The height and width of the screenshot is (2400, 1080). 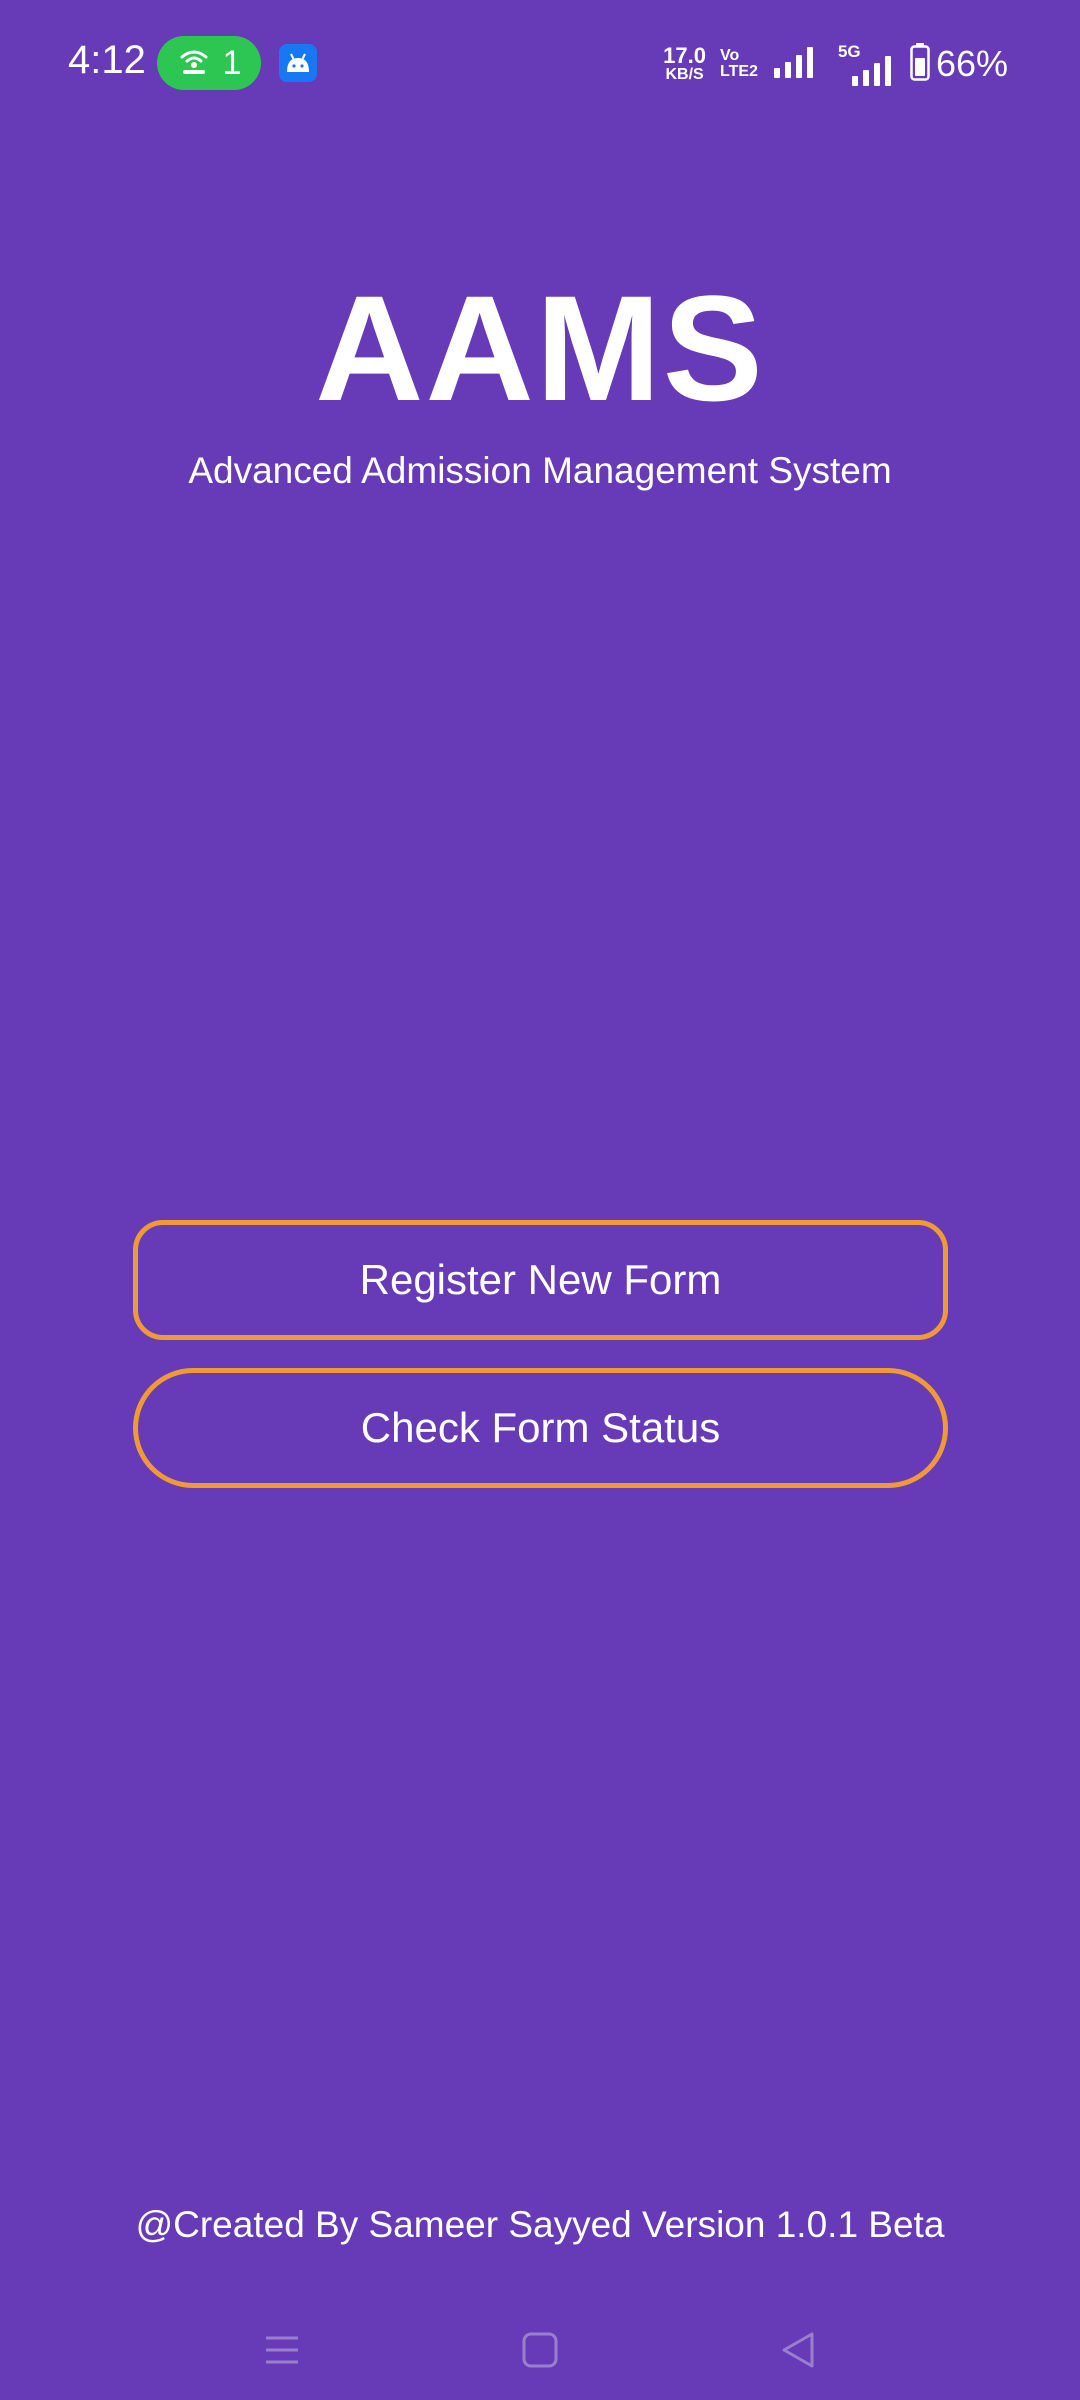 I want to click on battery-icon, so click(x=920, y=64).